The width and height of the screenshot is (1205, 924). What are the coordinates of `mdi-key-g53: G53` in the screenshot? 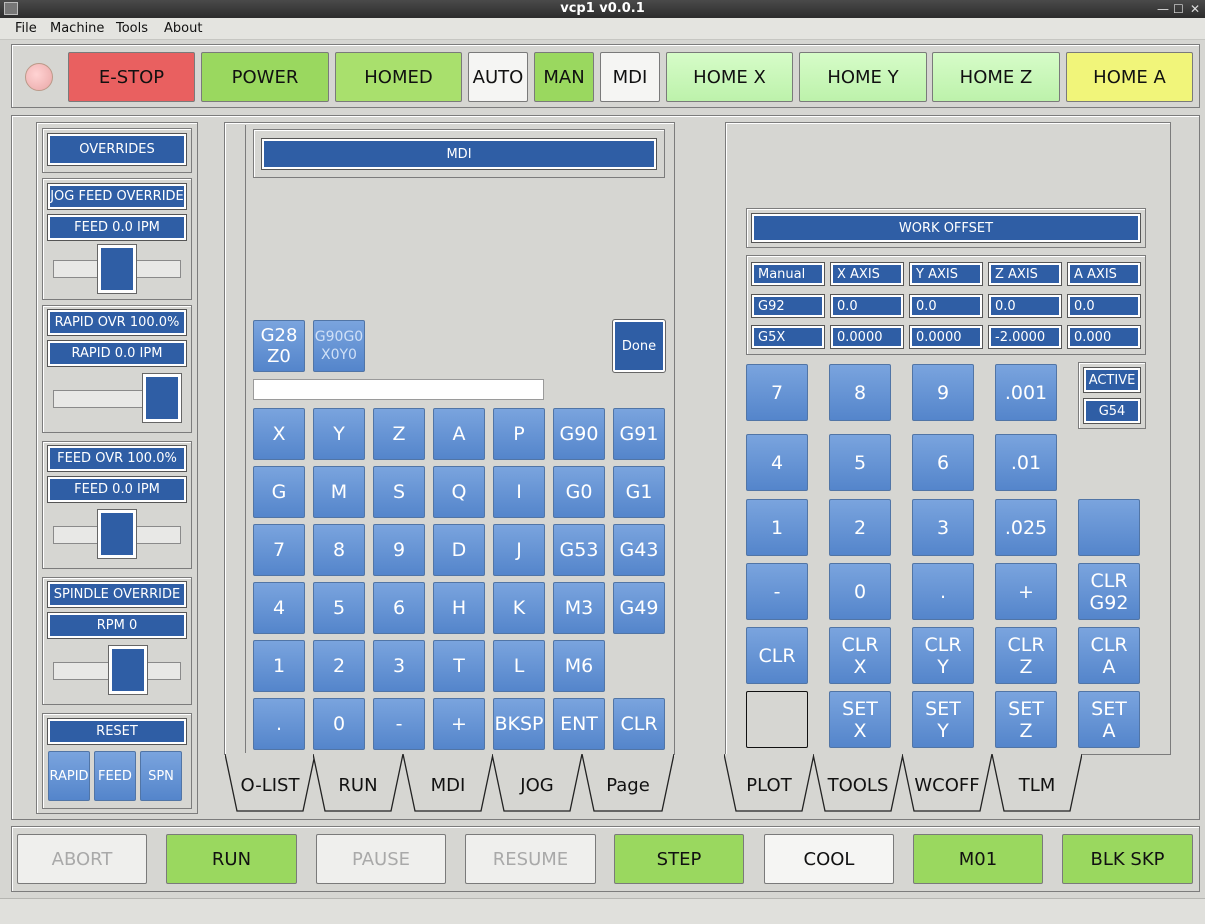 It's located at (579, 550).